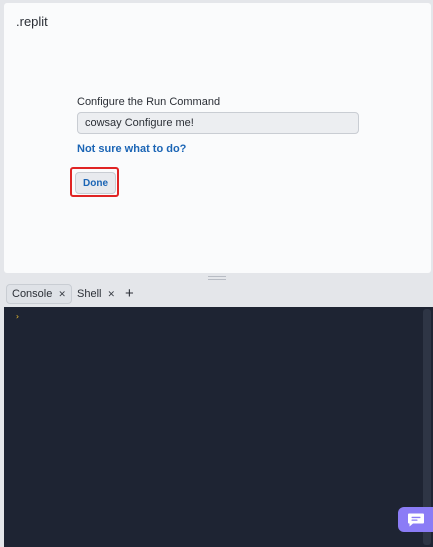 This screenshot has width=433, height=547. I want to click on file-title: .replit, so click(32, 21).